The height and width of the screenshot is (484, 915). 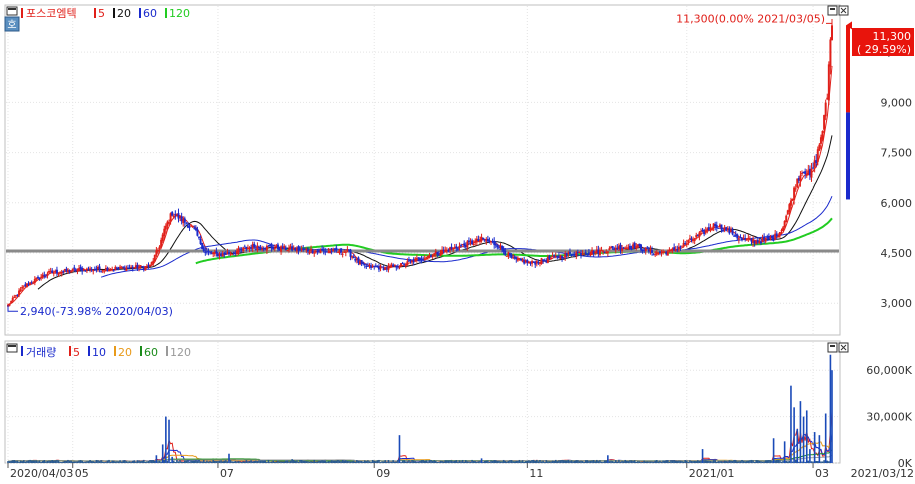 I want to click on x-tick-label: 07, so click(x=227, y=473).